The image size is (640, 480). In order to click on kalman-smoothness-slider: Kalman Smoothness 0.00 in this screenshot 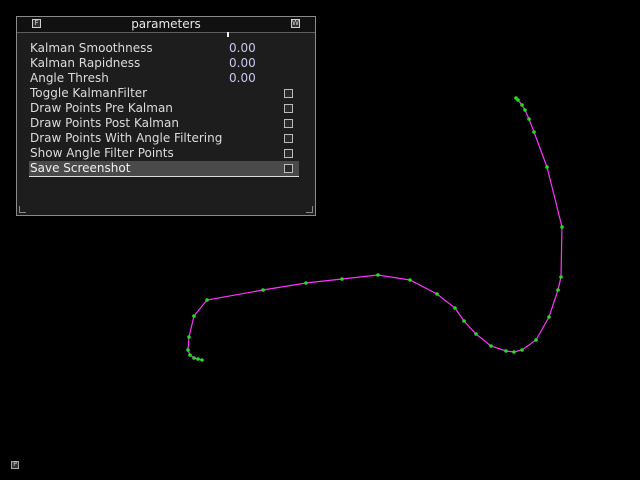, I will do `click(164, 48)`.